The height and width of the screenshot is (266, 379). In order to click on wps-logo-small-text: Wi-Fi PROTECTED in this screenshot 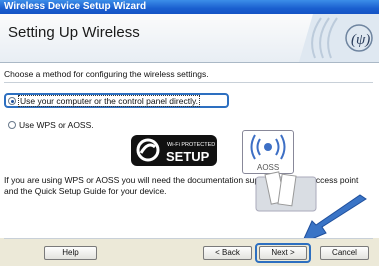, I will do `click(191, 145)`.